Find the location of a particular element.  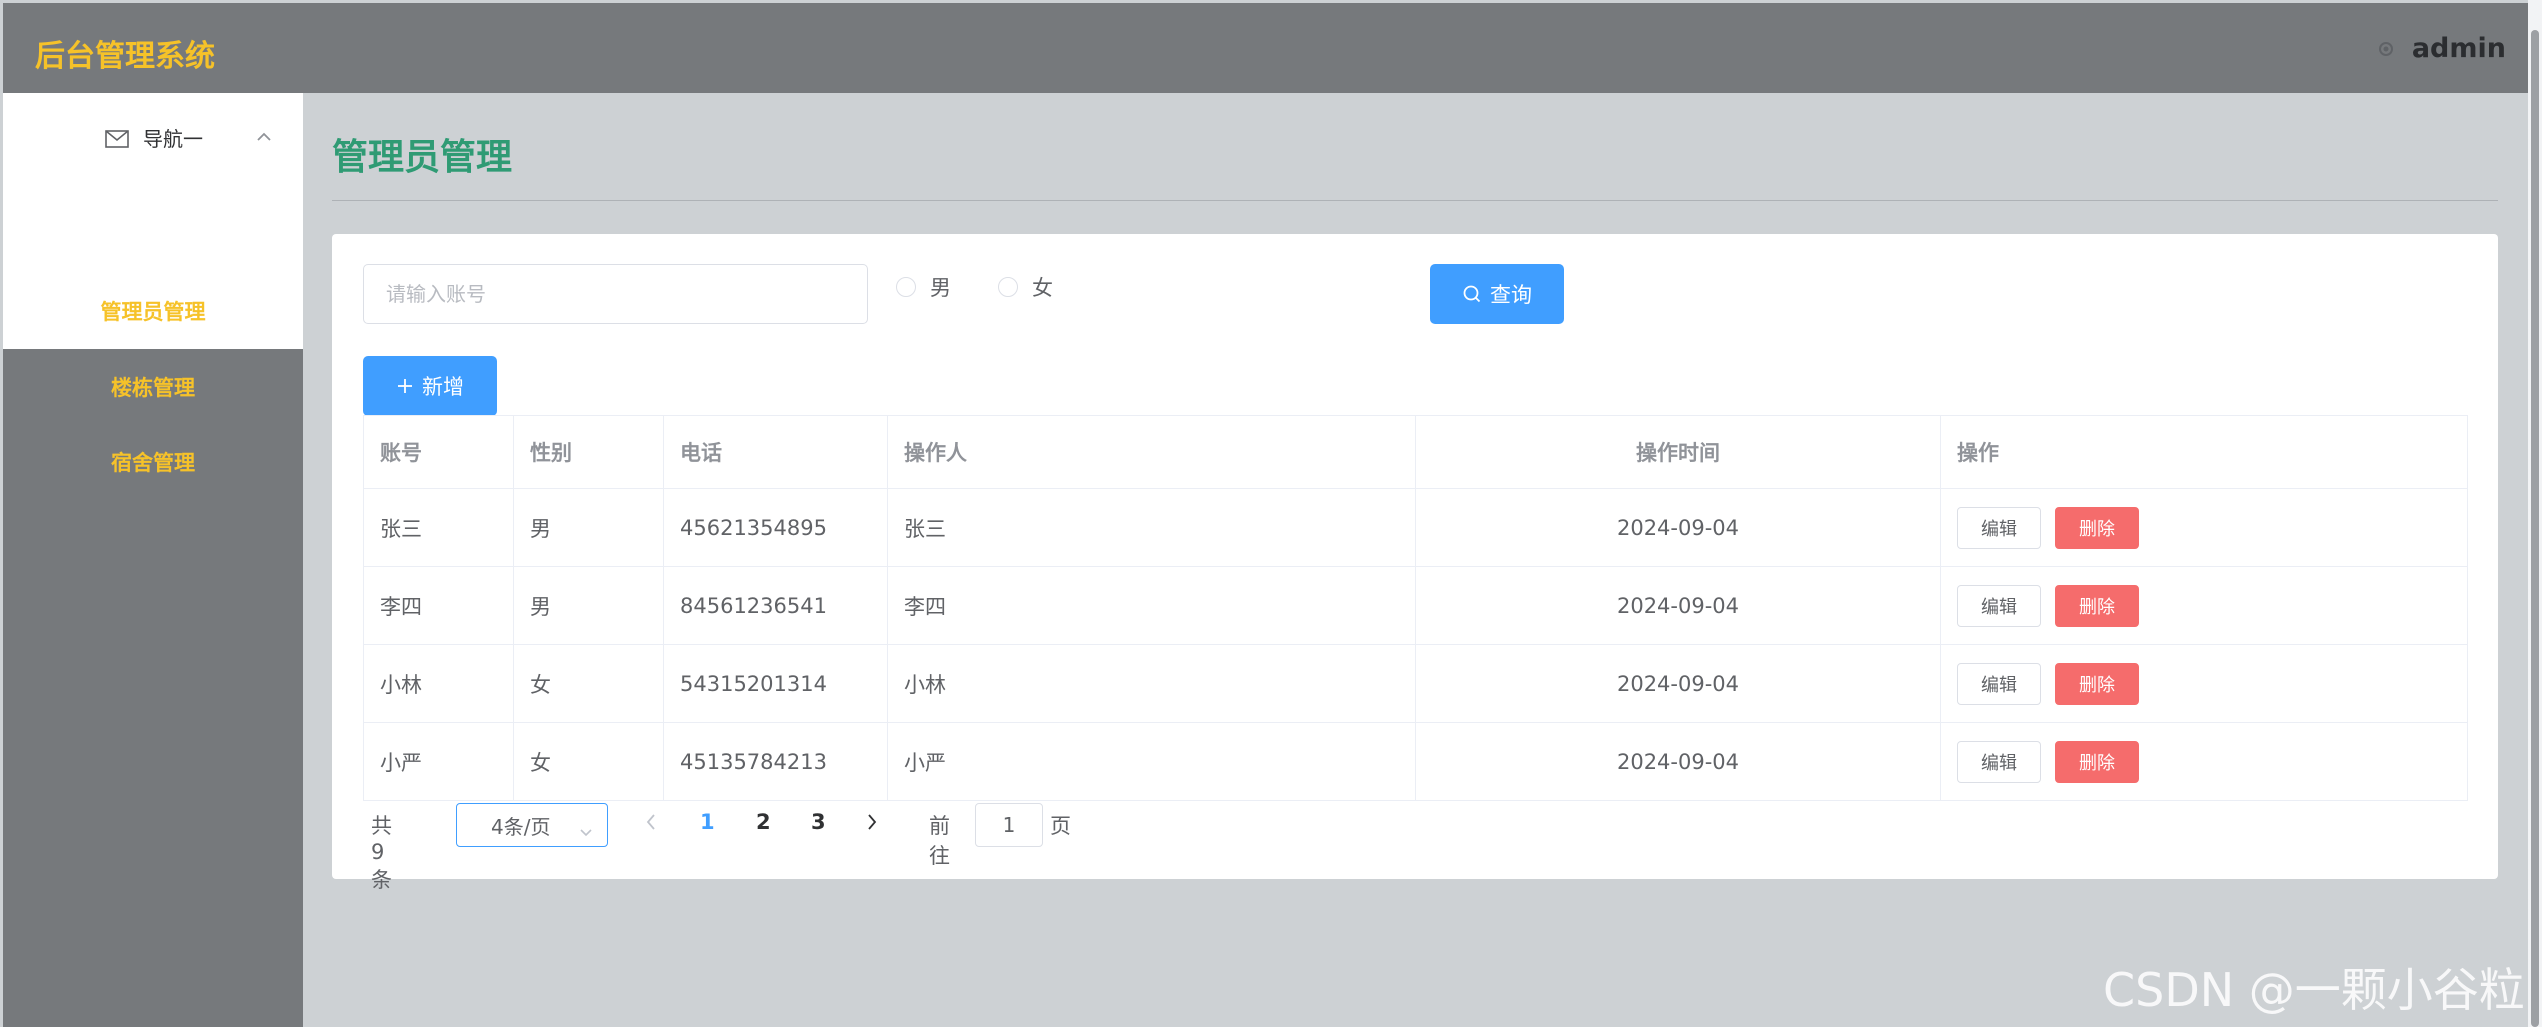

pagination-total: 共 9 条 is located at coordinates (381, 853).